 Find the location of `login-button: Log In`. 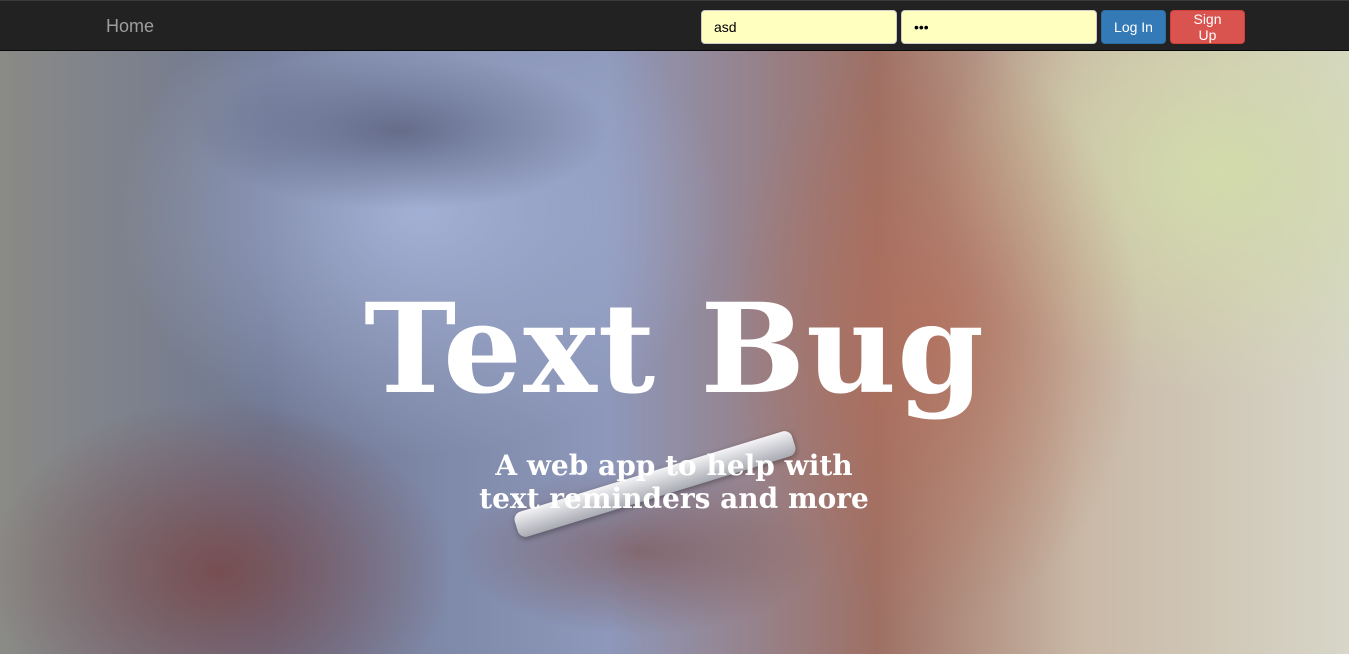

login-button: Log In is located at coordinates (1133, 27).